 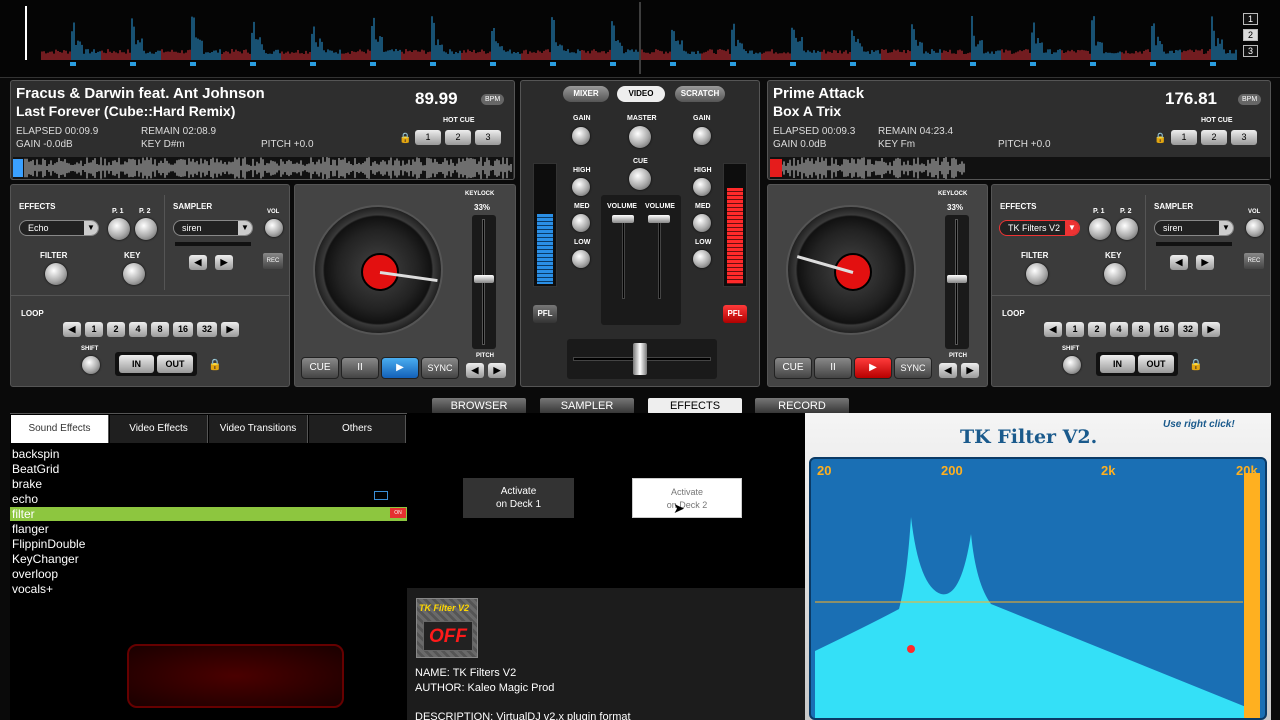 What do you see at coordinates (1164, 329) in the screenshot?
I see `deck2-loop-16: 16` at bounding box center [1164, 329].